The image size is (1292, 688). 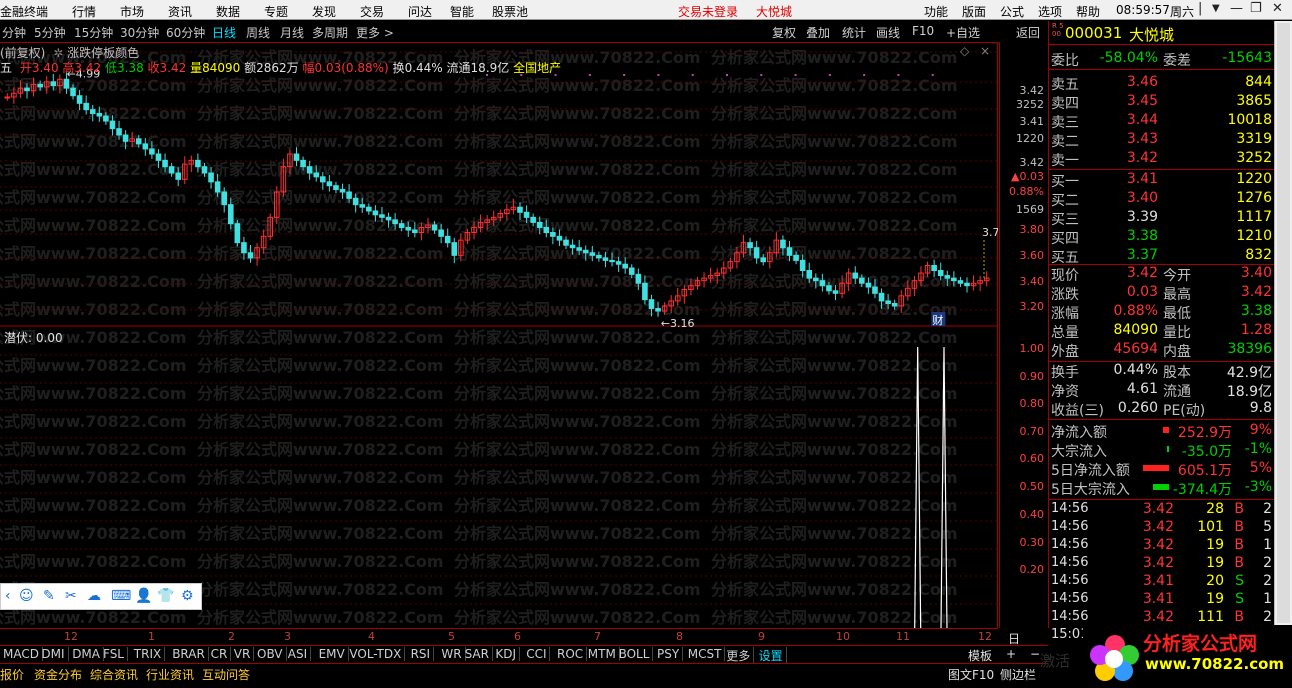 What do you see at coordinates (923, 31) in the screenshot?
I see `f10-button: F10` at bounding box center [923, 31].